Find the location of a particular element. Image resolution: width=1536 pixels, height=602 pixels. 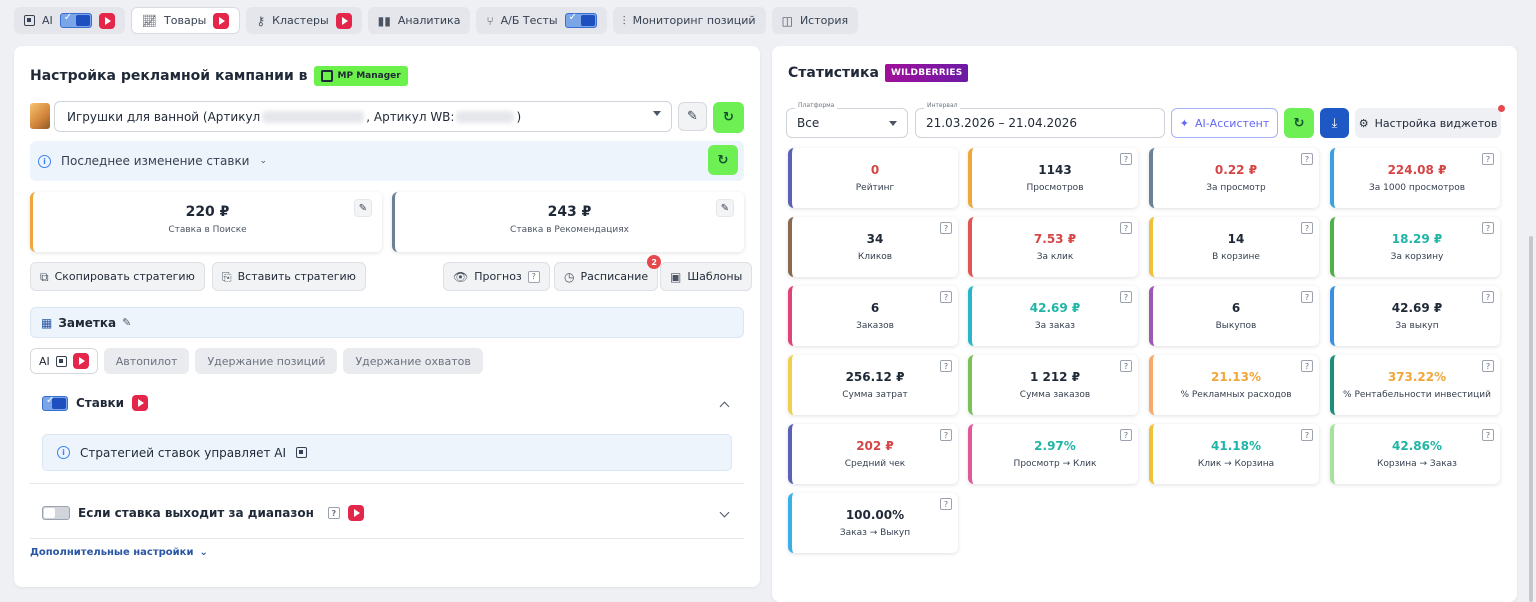

tab-history: ◫ История is located at coordinates (815, 20).